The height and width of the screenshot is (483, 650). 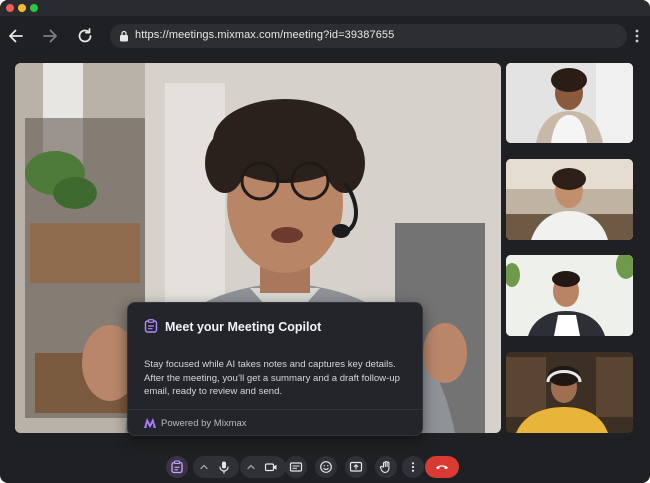 What do you see at coordinates (216, 467) in the screenshot?
I see `microphone-control` at bounding box center [216, 467].